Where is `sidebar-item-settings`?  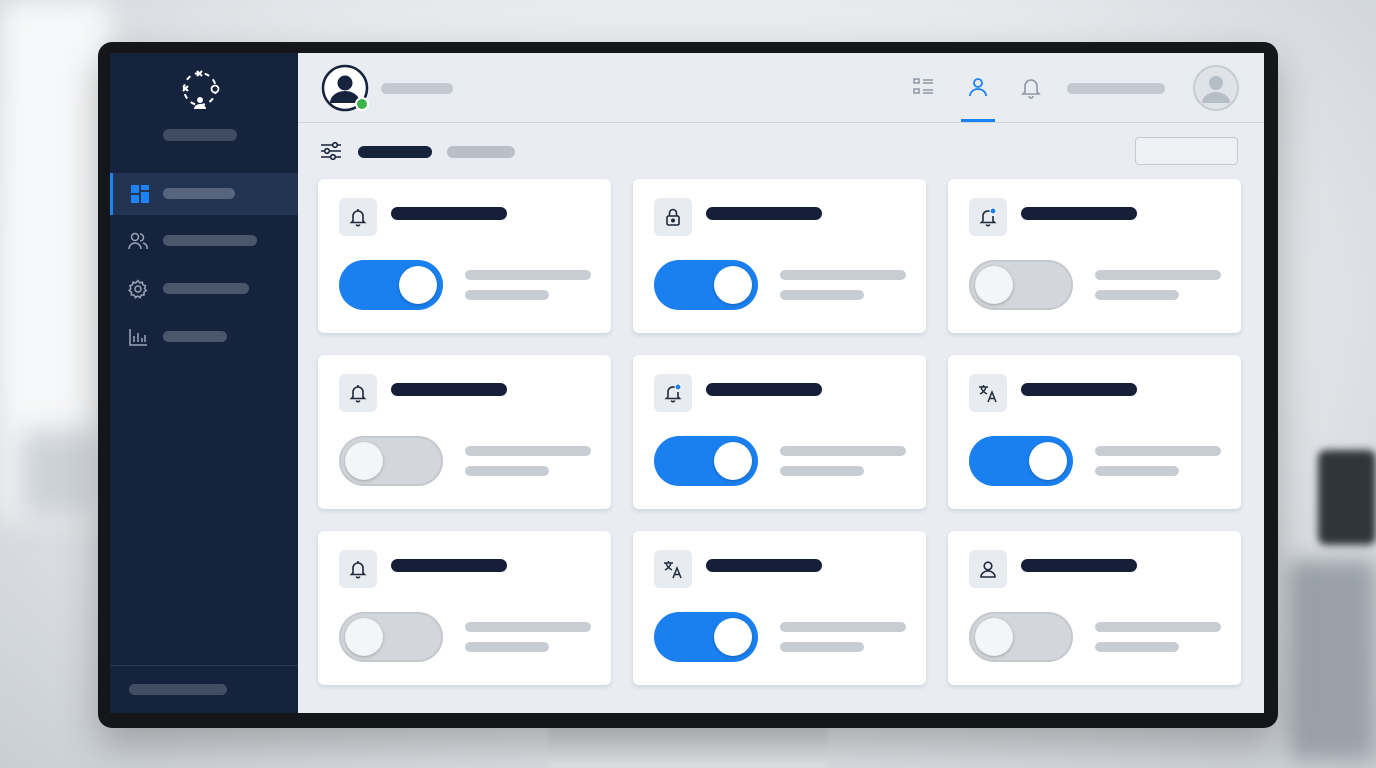 sidebar-item-settings is located at coordinates (204, 289).